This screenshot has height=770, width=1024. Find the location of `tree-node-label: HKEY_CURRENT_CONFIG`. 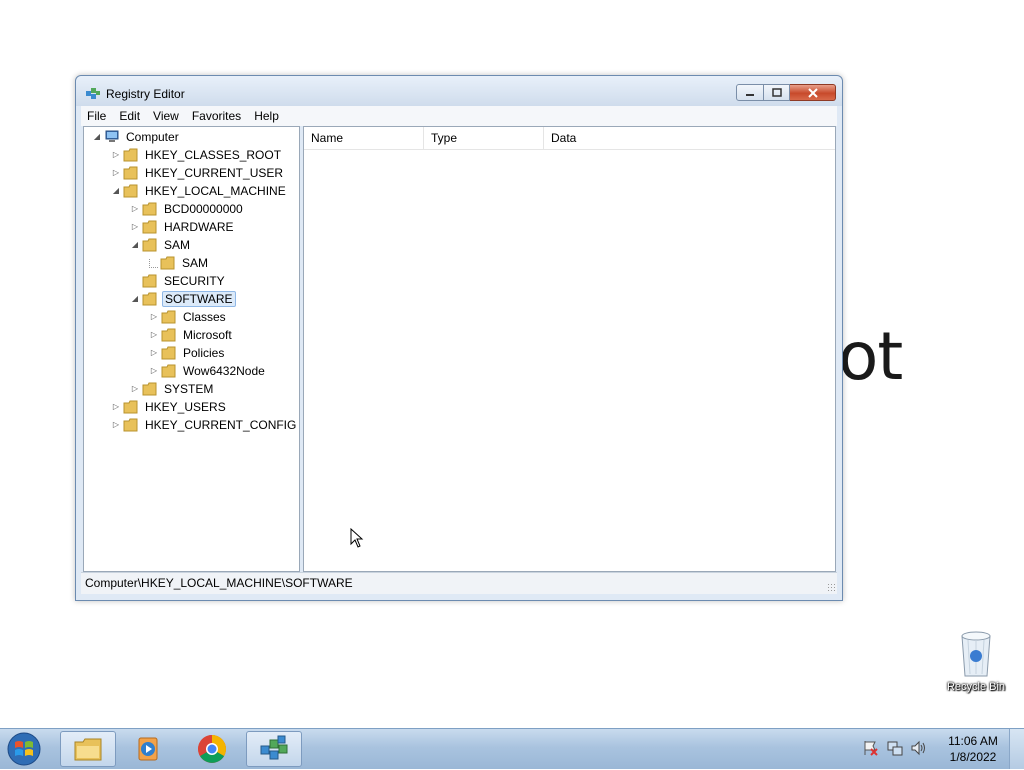

tree-node-label: HKEY_CURRENT_CONFIG is located at coordinates (221, 425).